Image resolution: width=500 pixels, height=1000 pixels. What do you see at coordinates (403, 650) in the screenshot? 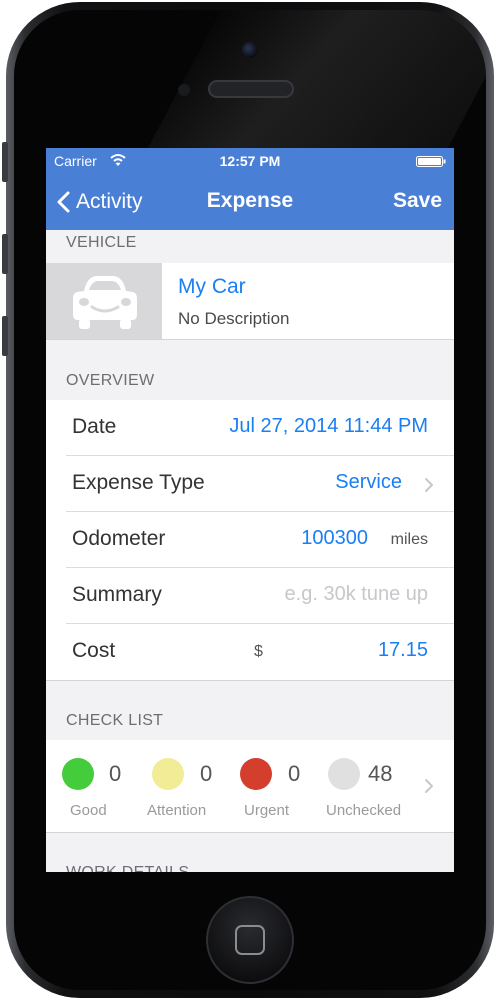
I see `cost-input: 17.15` at bounding box center [403, 650].